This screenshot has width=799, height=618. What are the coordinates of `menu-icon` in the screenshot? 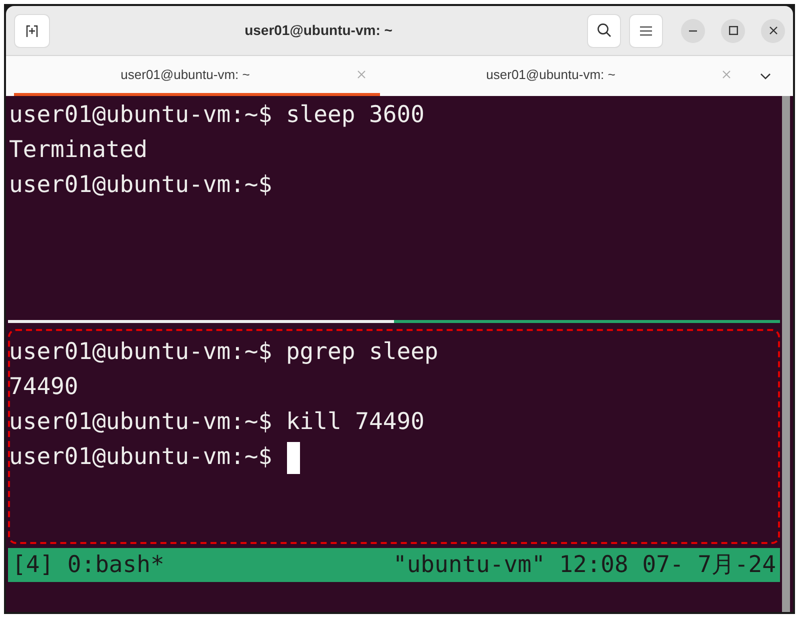 It's located at (646, 31).